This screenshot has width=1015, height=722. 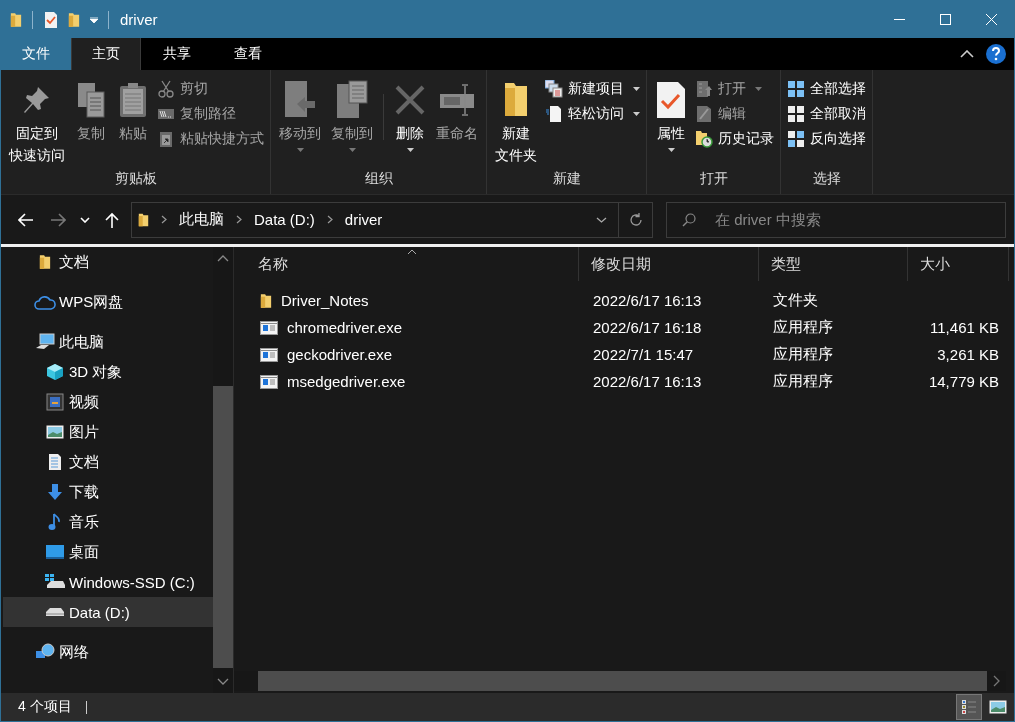 I want to click on select-all-icon, so click(x=796, y=88).